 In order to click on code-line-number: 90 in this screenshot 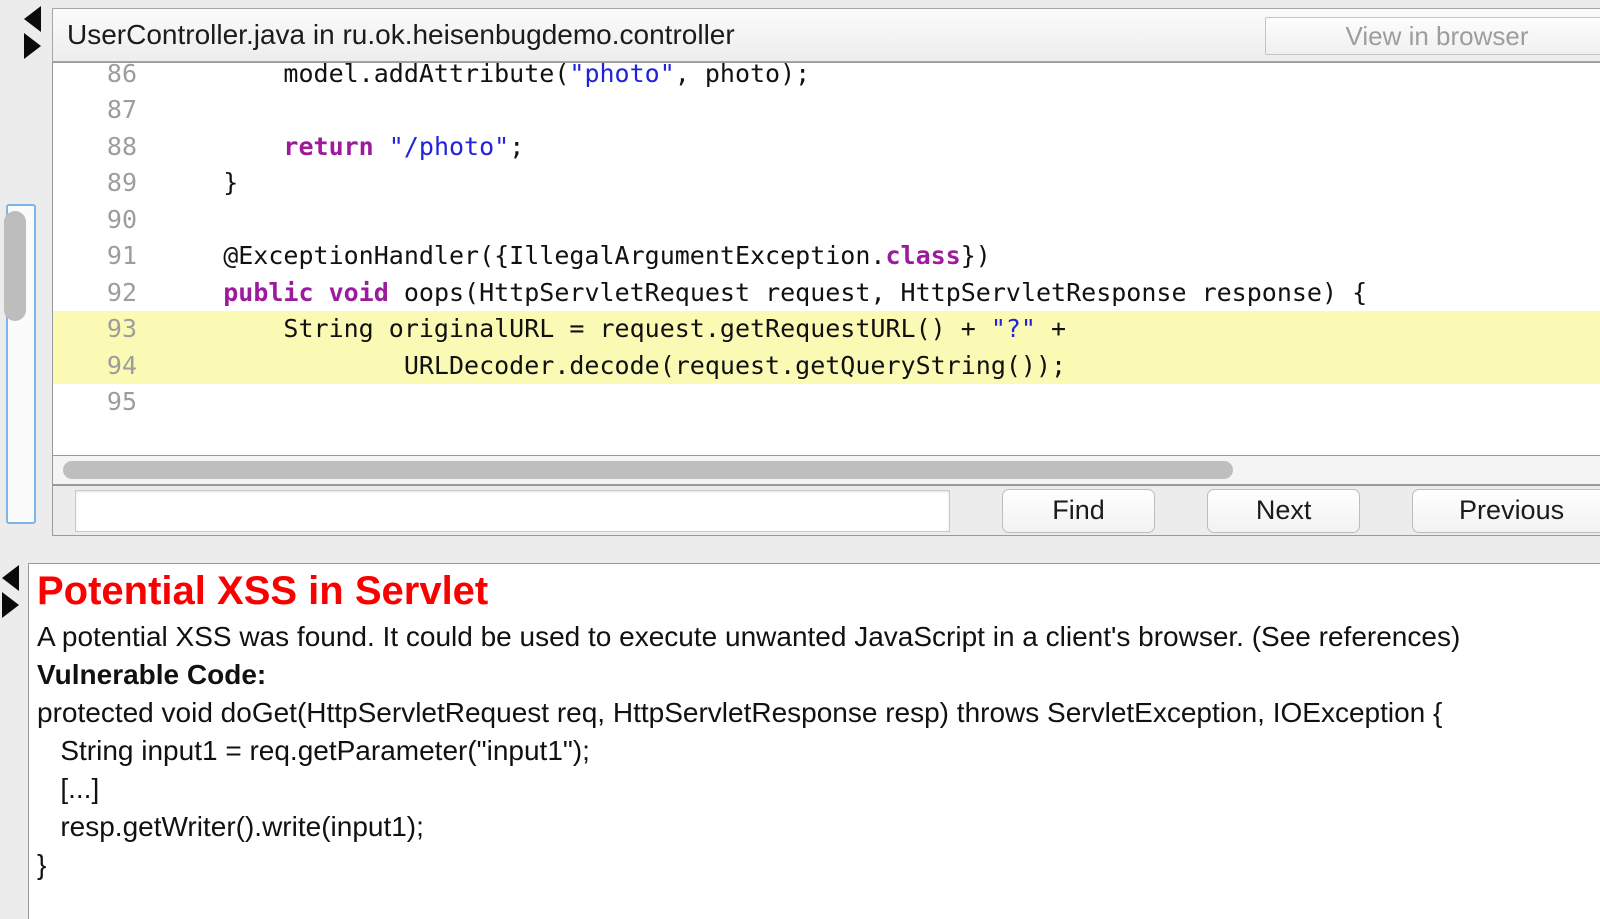, I will do `click(121, 219)`.